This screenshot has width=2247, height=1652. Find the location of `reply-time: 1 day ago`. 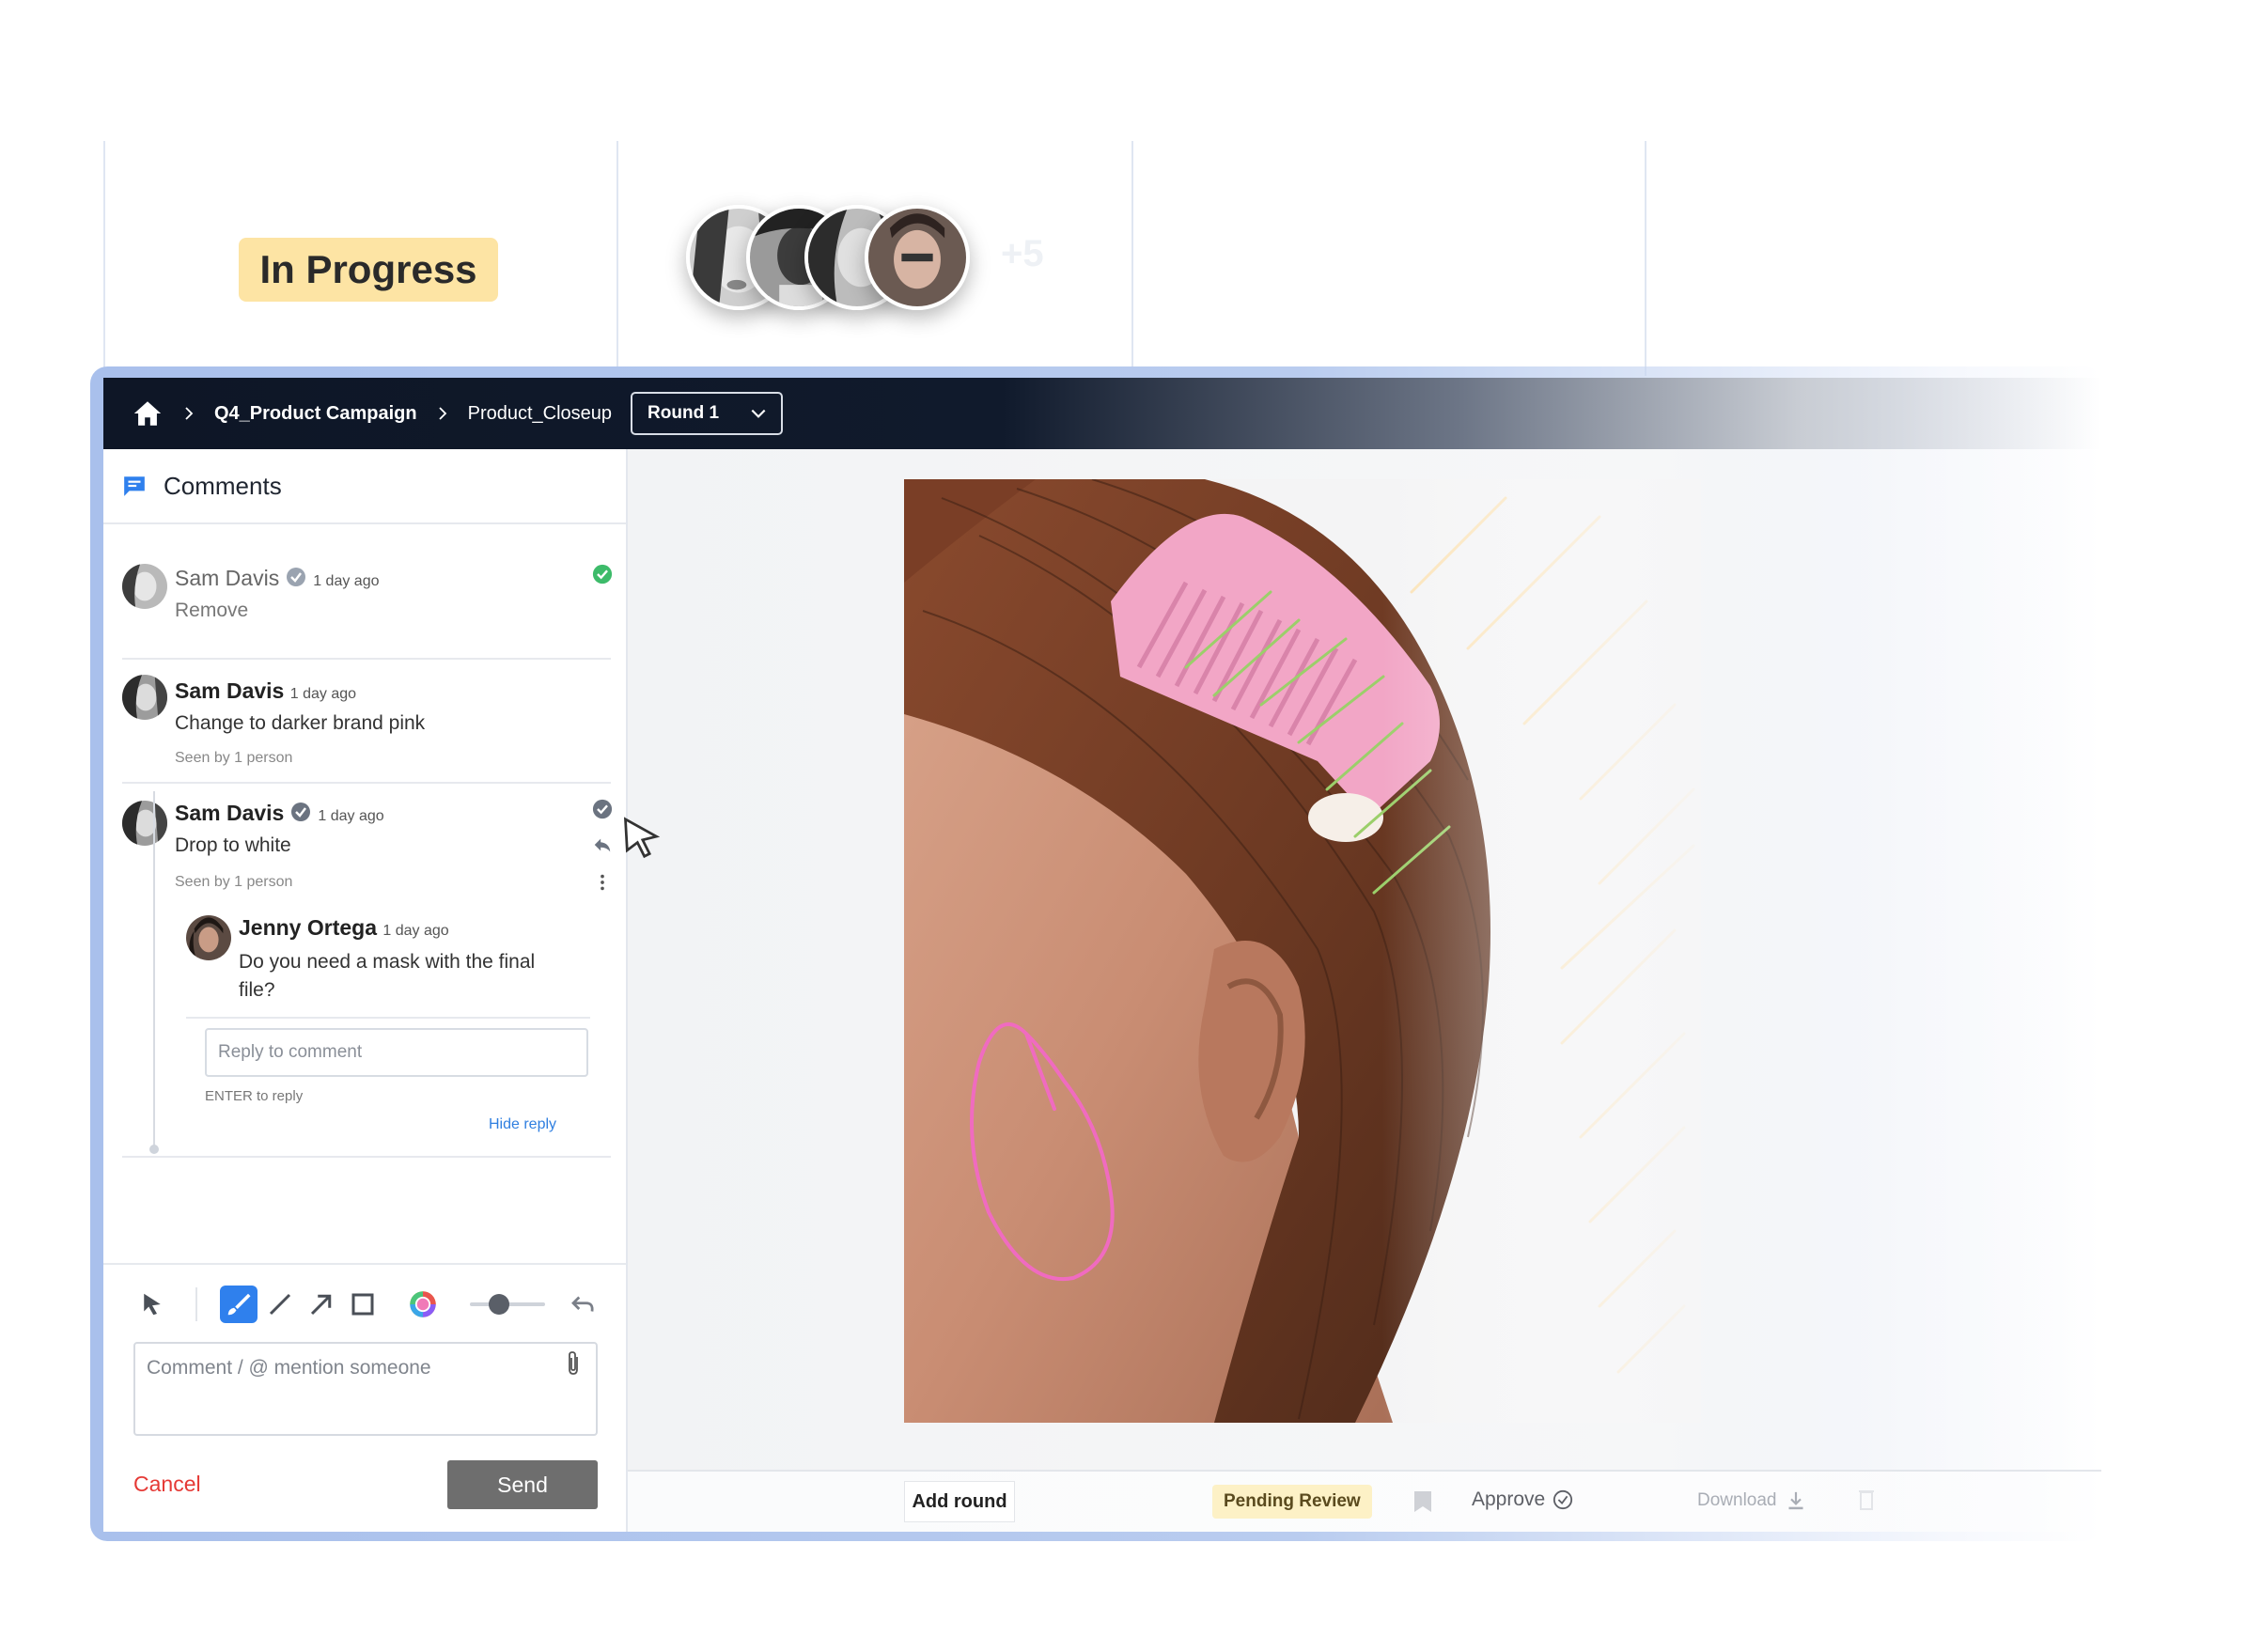

reply-time: 1 day ago is located at coordinates (416, 931).